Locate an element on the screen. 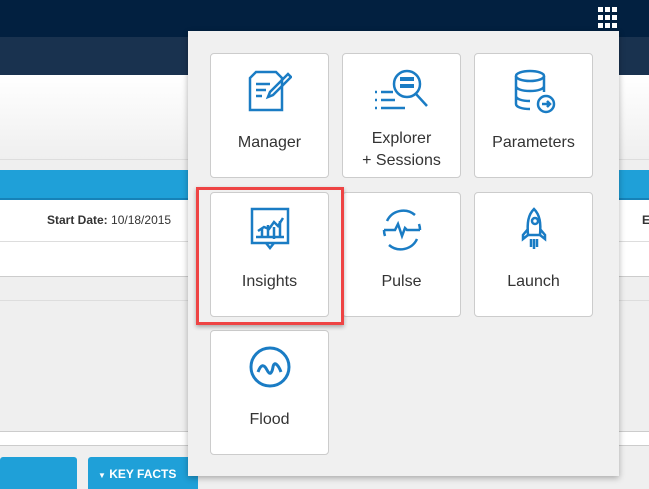 Image resolution: width=649 pixels, height=489 pixels. truncated-label: E is located at coordinates (645, 220).